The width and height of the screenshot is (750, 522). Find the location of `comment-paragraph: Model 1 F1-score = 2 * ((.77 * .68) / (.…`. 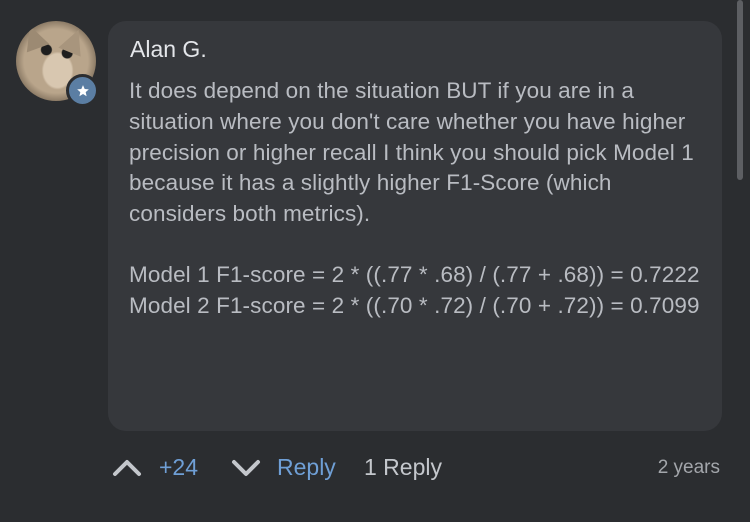

comment-paragraph: Model 1 F1-score = 2 * ((.77 * .68) / (.… is located at coordinates (414, 274).